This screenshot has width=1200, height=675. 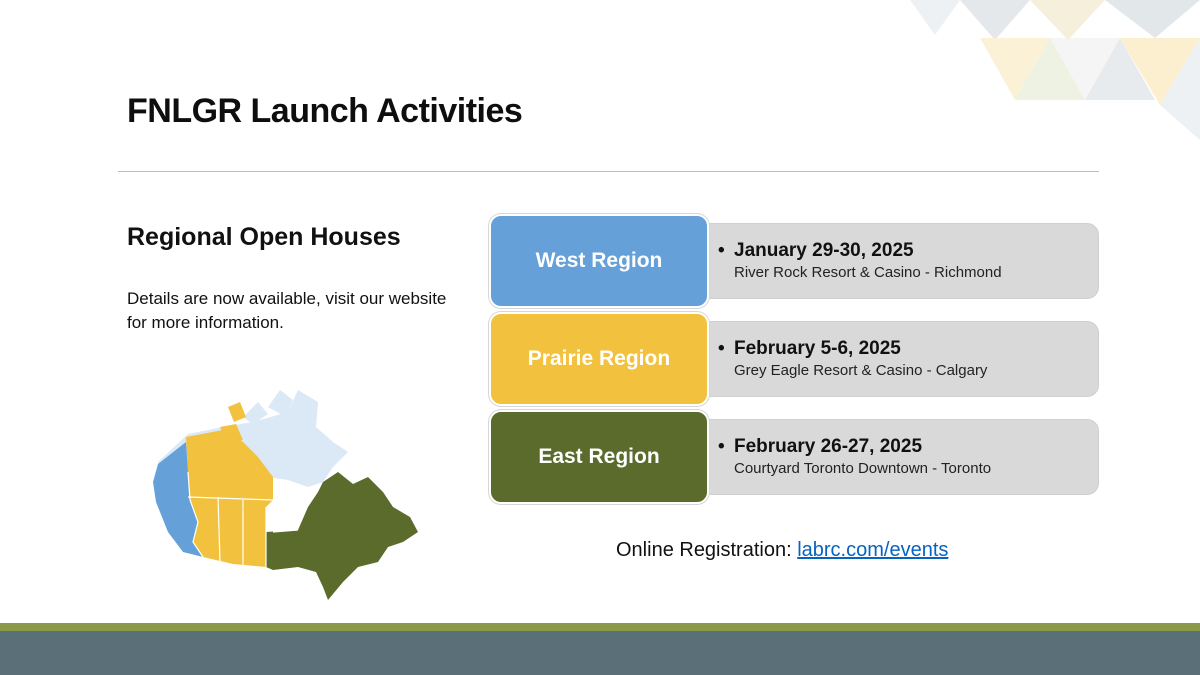 I want to click on online-registration: Online Registration: labrc.com/events, so click(x=782, y=550).